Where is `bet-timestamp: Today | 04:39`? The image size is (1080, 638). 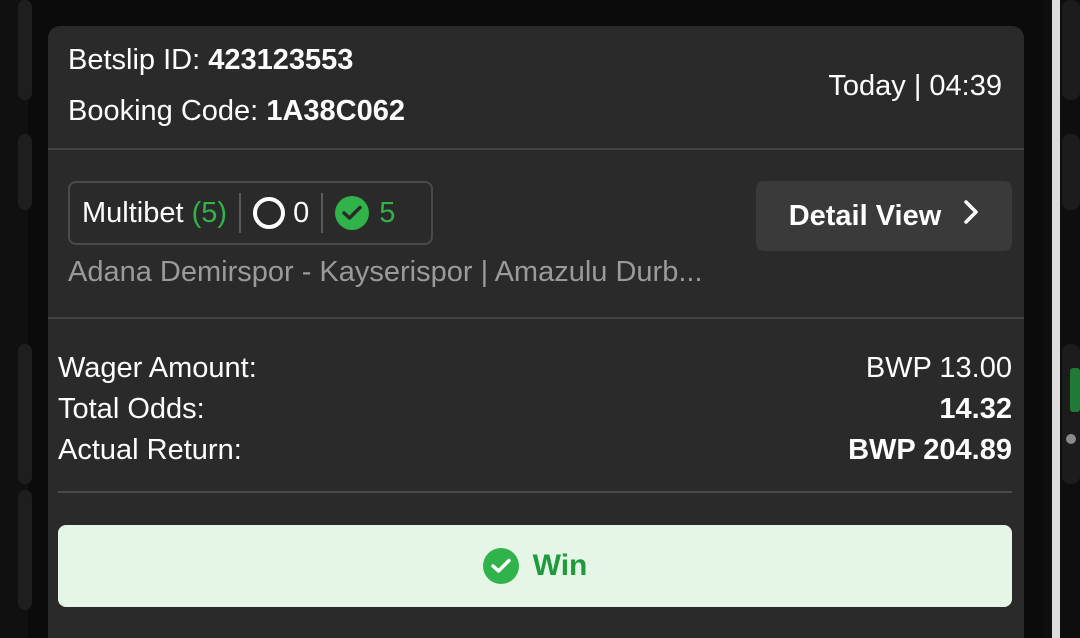 bet-timestamp: Today | 04:39 is located at coordinates (915, 86).